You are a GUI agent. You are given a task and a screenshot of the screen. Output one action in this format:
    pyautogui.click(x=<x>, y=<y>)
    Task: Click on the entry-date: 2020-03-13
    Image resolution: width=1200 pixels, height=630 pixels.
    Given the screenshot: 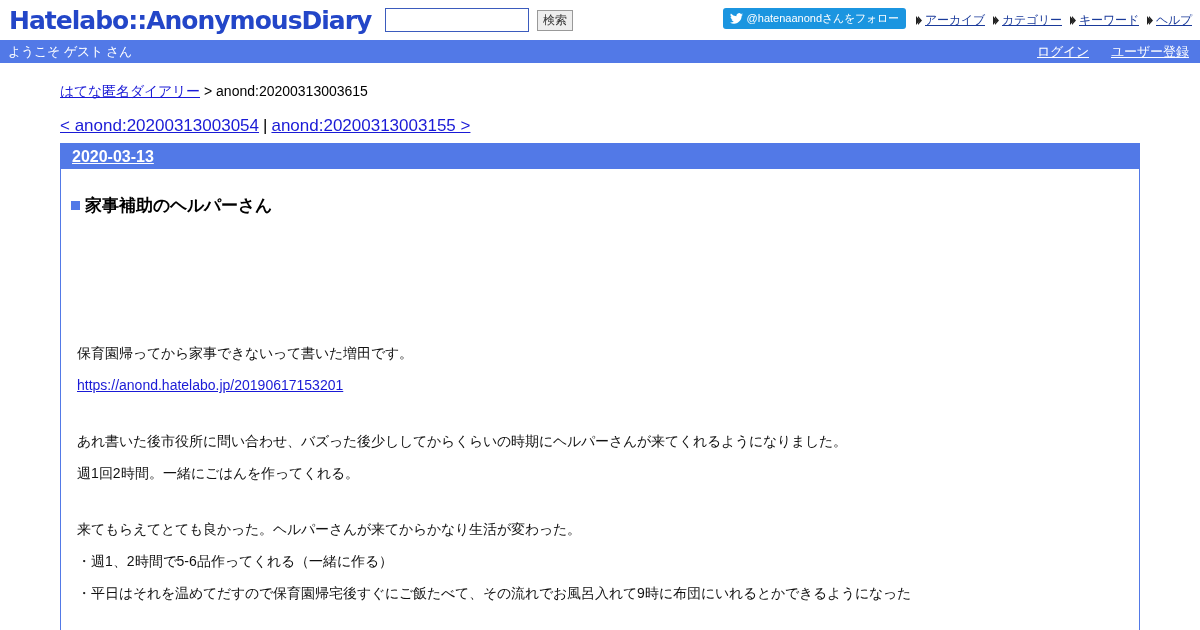 What is the action you would take?
    pyautogui.click(x=113, y=156)
    